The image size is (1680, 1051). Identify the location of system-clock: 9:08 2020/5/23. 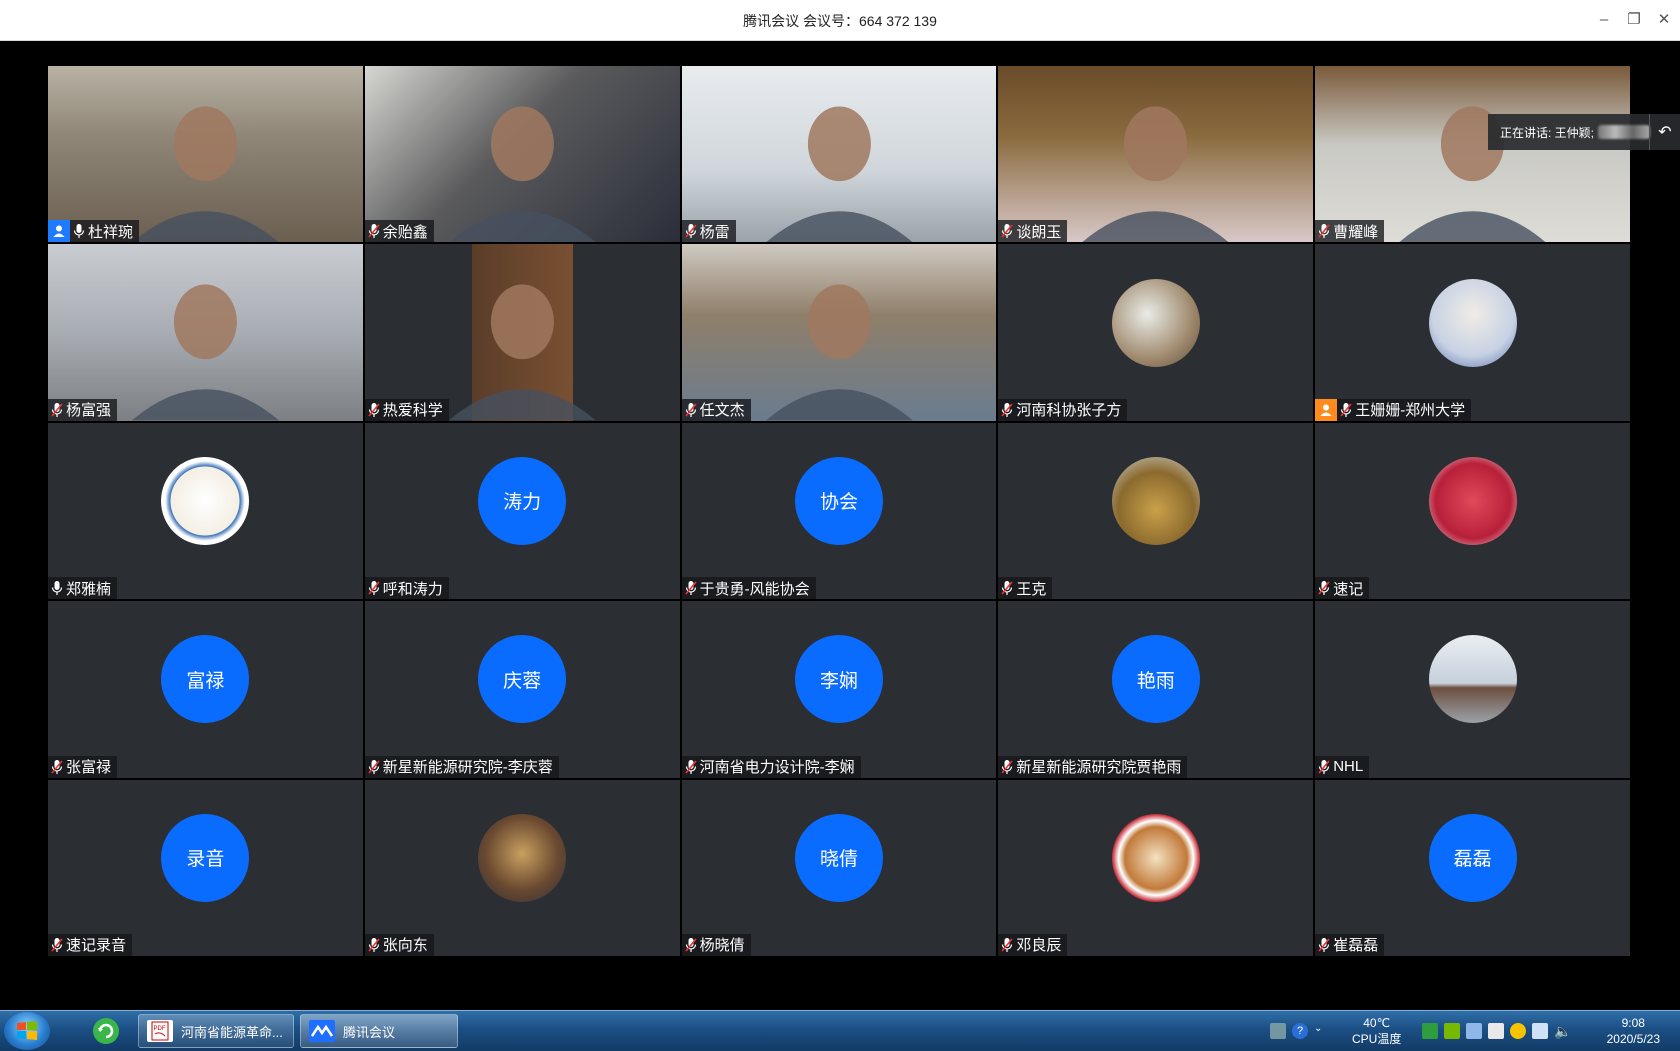
(1633, 1031).